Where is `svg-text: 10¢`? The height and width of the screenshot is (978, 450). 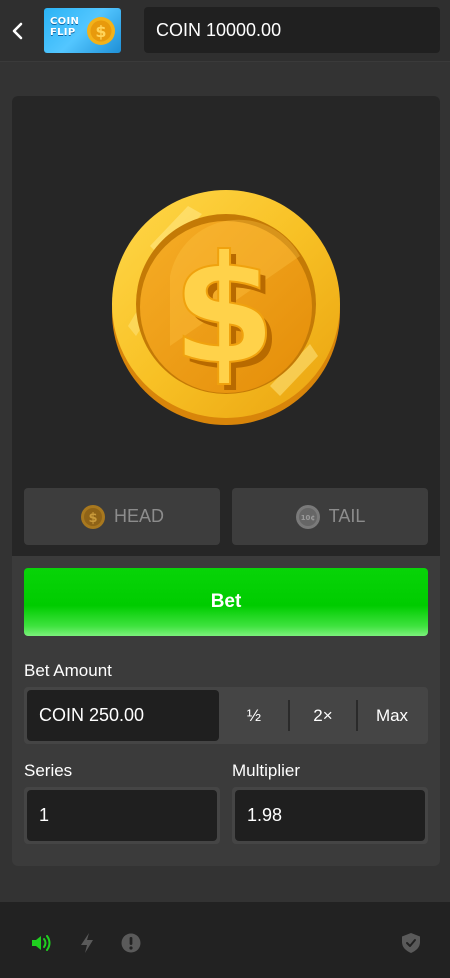
svg-text: 10¢ is located at coordinates (307, 518).